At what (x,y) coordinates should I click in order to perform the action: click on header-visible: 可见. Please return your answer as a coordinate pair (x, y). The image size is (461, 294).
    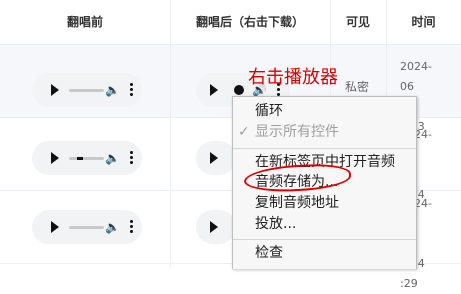
    Looking at the image, I should click on (357, 22).